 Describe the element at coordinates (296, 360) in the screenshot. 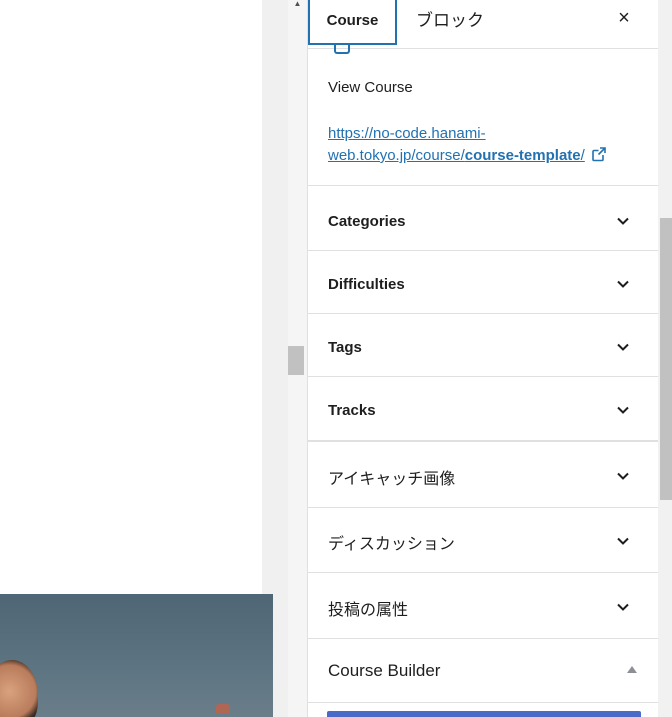

I see `editor-scrollbar-thumb` at that location.